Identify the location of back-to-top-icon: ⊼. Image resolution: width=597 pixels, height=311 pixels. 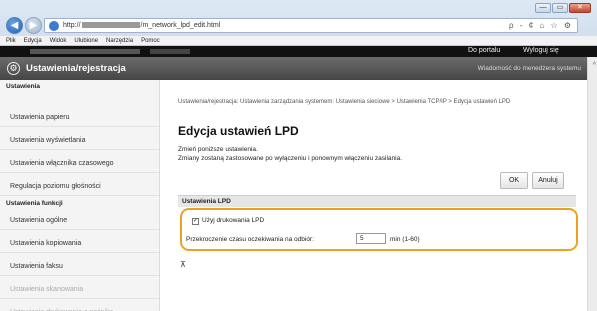
(183, 264).